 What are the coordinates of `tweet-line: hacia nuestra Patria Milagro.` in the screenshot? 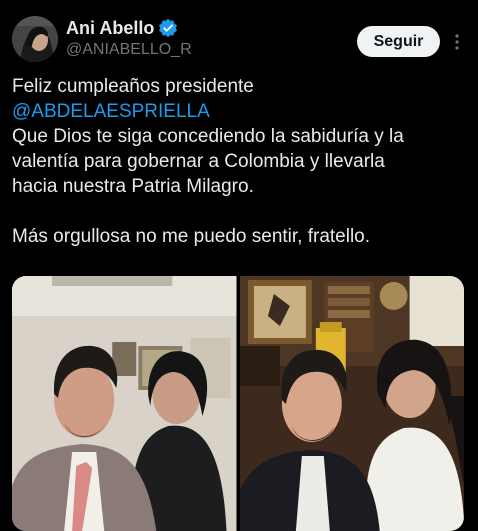 It's located at (133, 186).